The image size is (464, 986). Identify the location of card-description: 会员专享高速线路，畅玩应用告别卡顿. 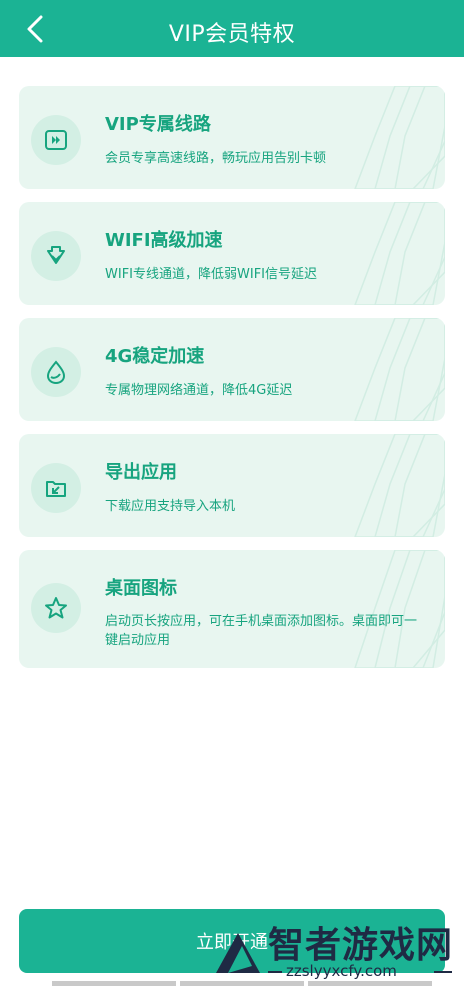
(216, 158).